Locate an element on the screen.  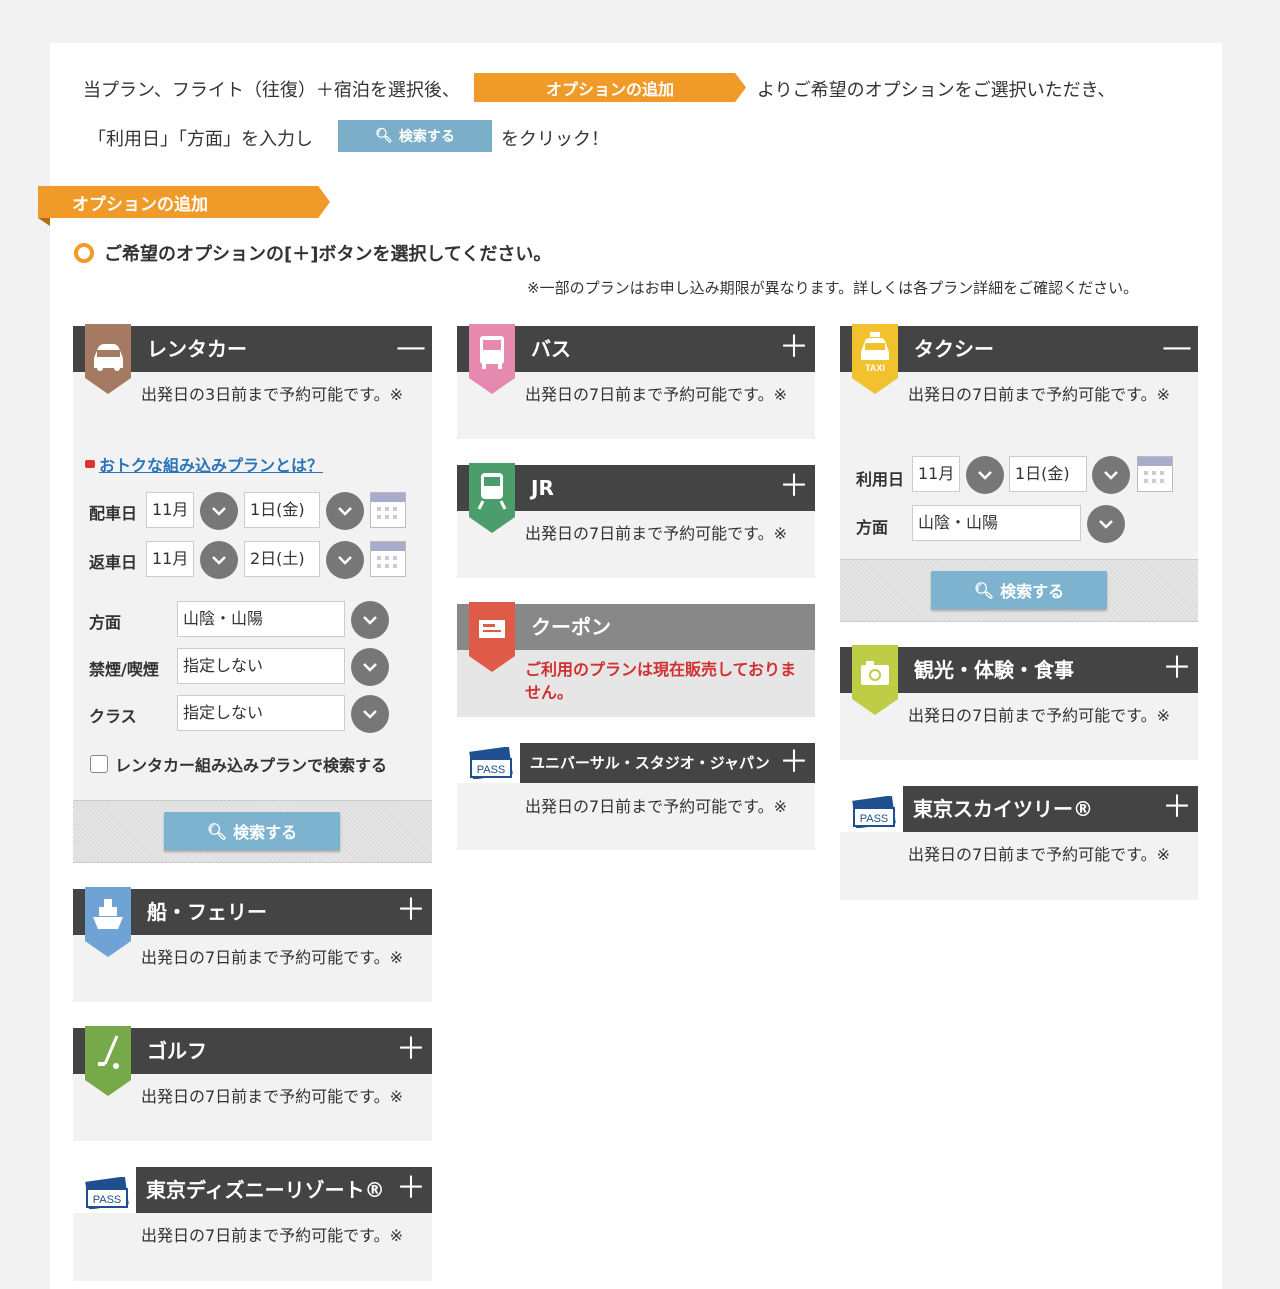
pass-ticket-icon: PASS is located at coordinates (491, 763).